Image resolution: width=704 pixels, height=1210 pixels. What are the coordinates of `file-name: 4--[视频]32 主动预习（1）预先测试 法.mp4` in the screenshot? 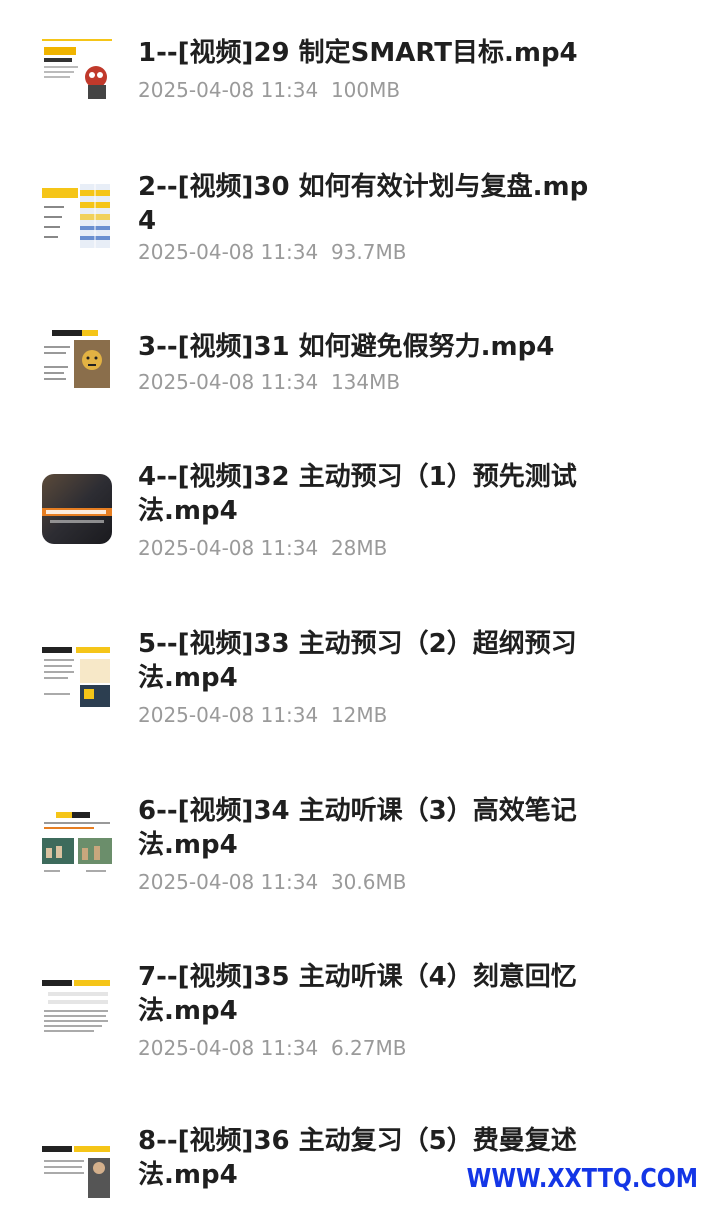 It's located at (357, 494).